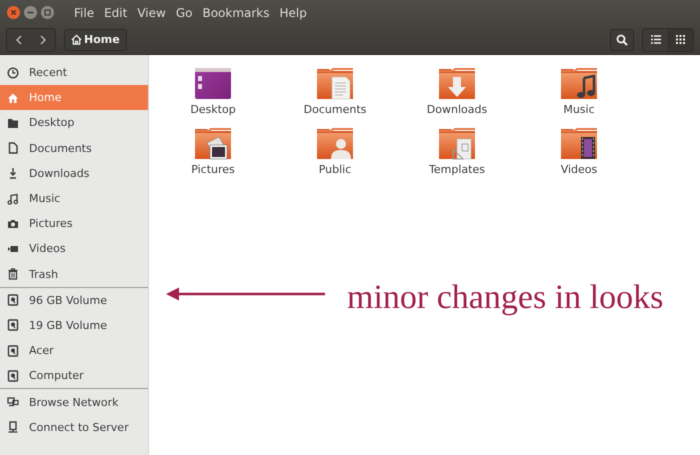  What do you see at coordinates (74, 375) in the screenshot?
I see `sidebar-item: Computer` at bounding box center [74, 375].